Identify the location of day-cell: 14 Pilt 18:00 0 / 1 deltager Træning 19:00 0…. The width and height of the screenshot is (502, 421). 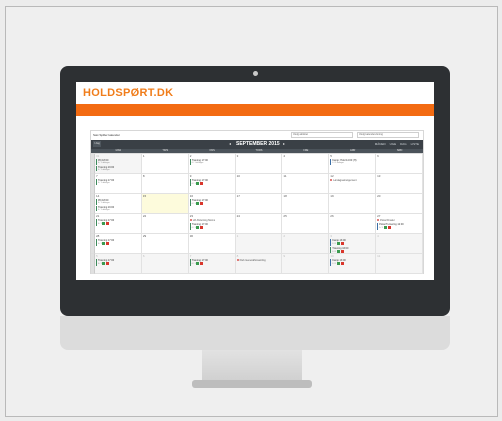
(118, 204).